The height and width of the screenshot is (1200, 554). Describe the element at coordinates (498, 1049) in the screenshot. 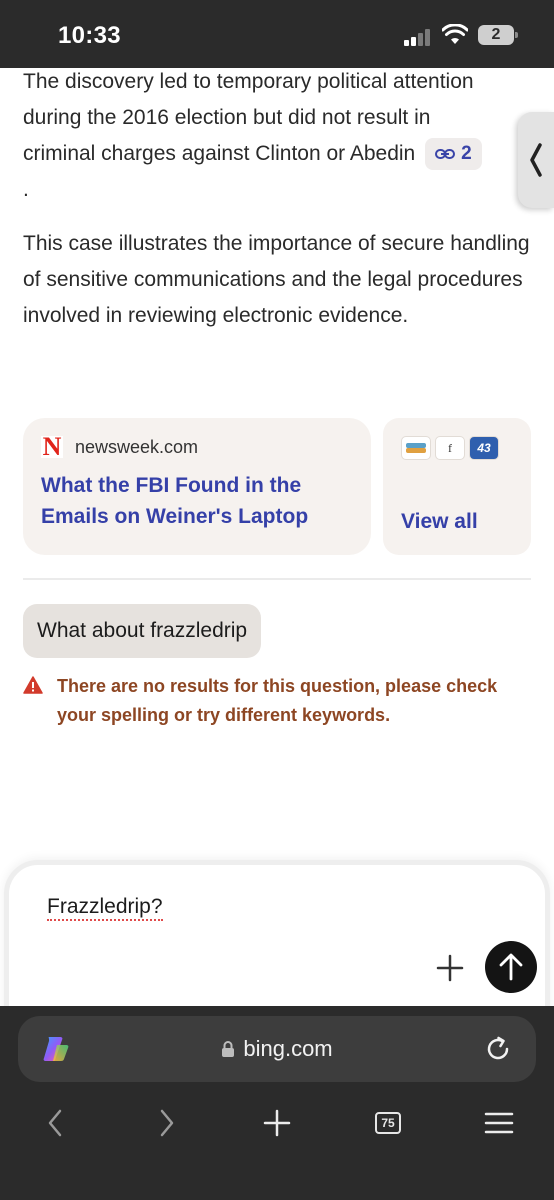

I see `reload-icon` at that location.